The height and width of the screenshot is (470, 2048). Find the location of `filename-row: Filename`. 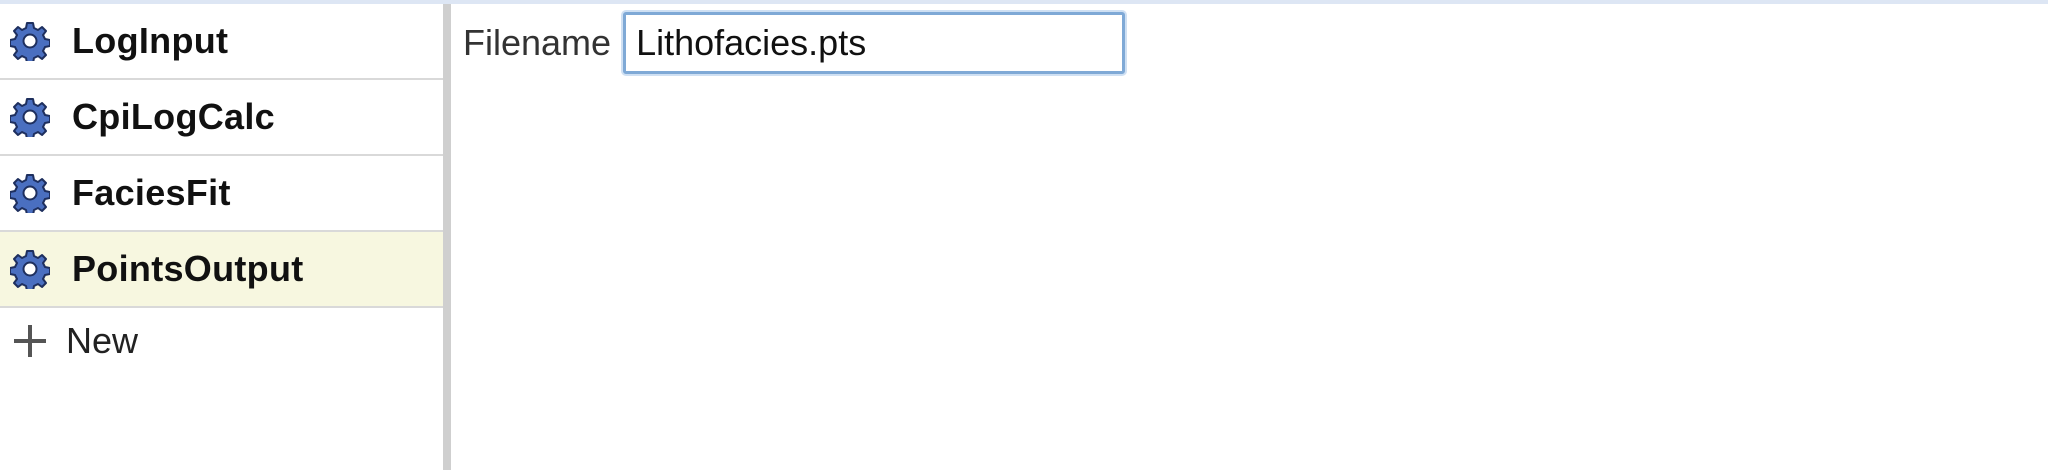

filename-row: Filename is located at coordinates (794, 43).